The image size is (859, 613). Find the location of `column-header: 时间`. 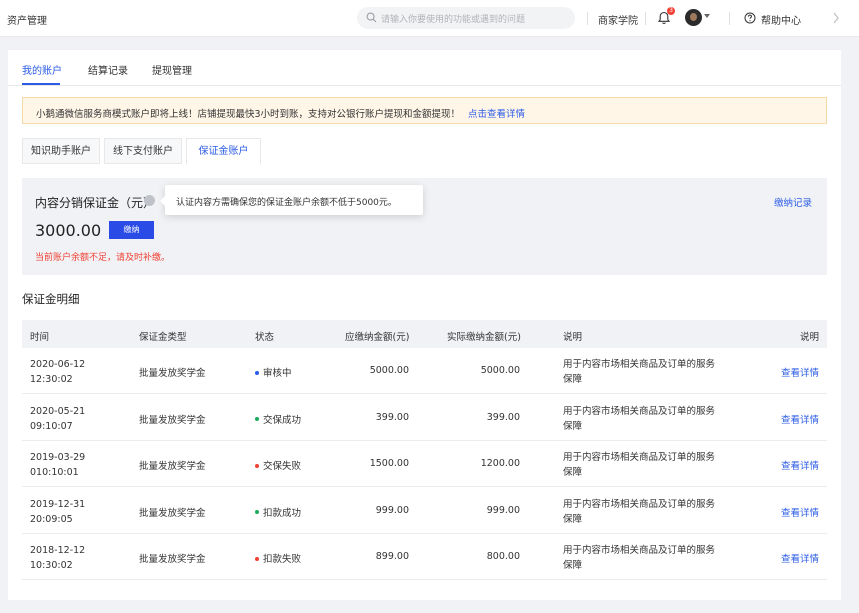

column-header: 时间 is located at coordinates (40, 337).